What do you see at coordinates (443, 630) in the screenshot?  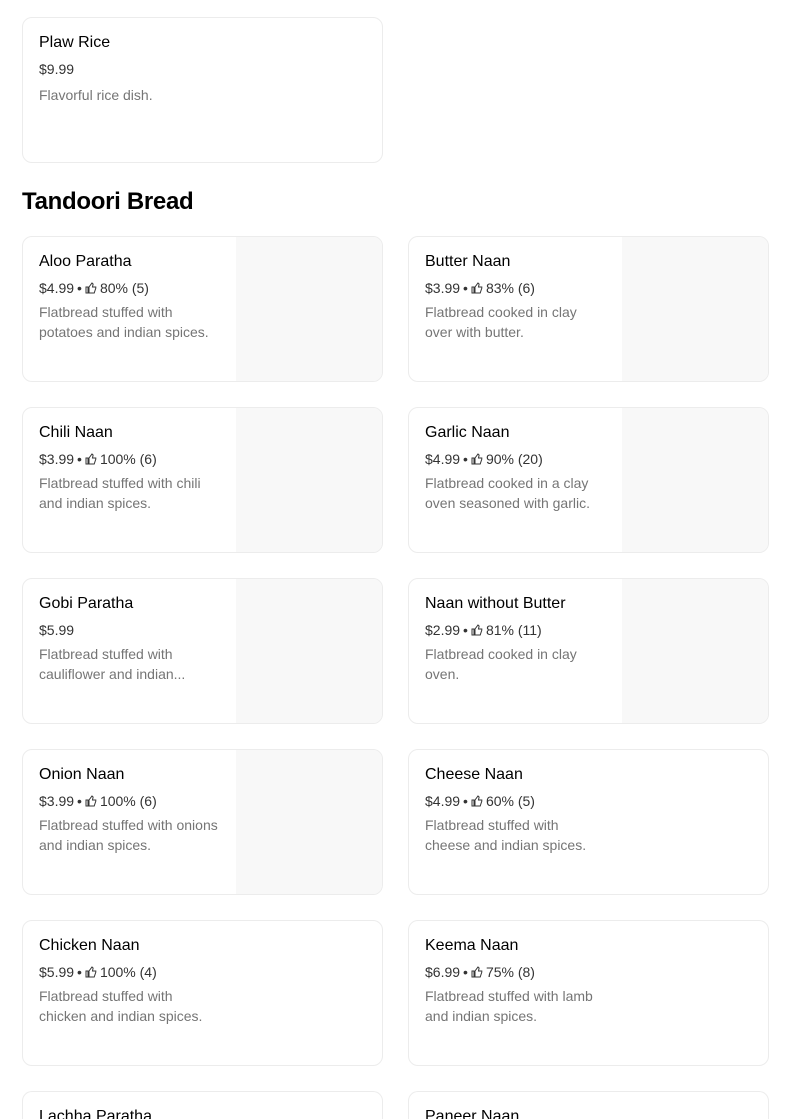 I see `item-price: $2.99` at bounding box center [443, 630].